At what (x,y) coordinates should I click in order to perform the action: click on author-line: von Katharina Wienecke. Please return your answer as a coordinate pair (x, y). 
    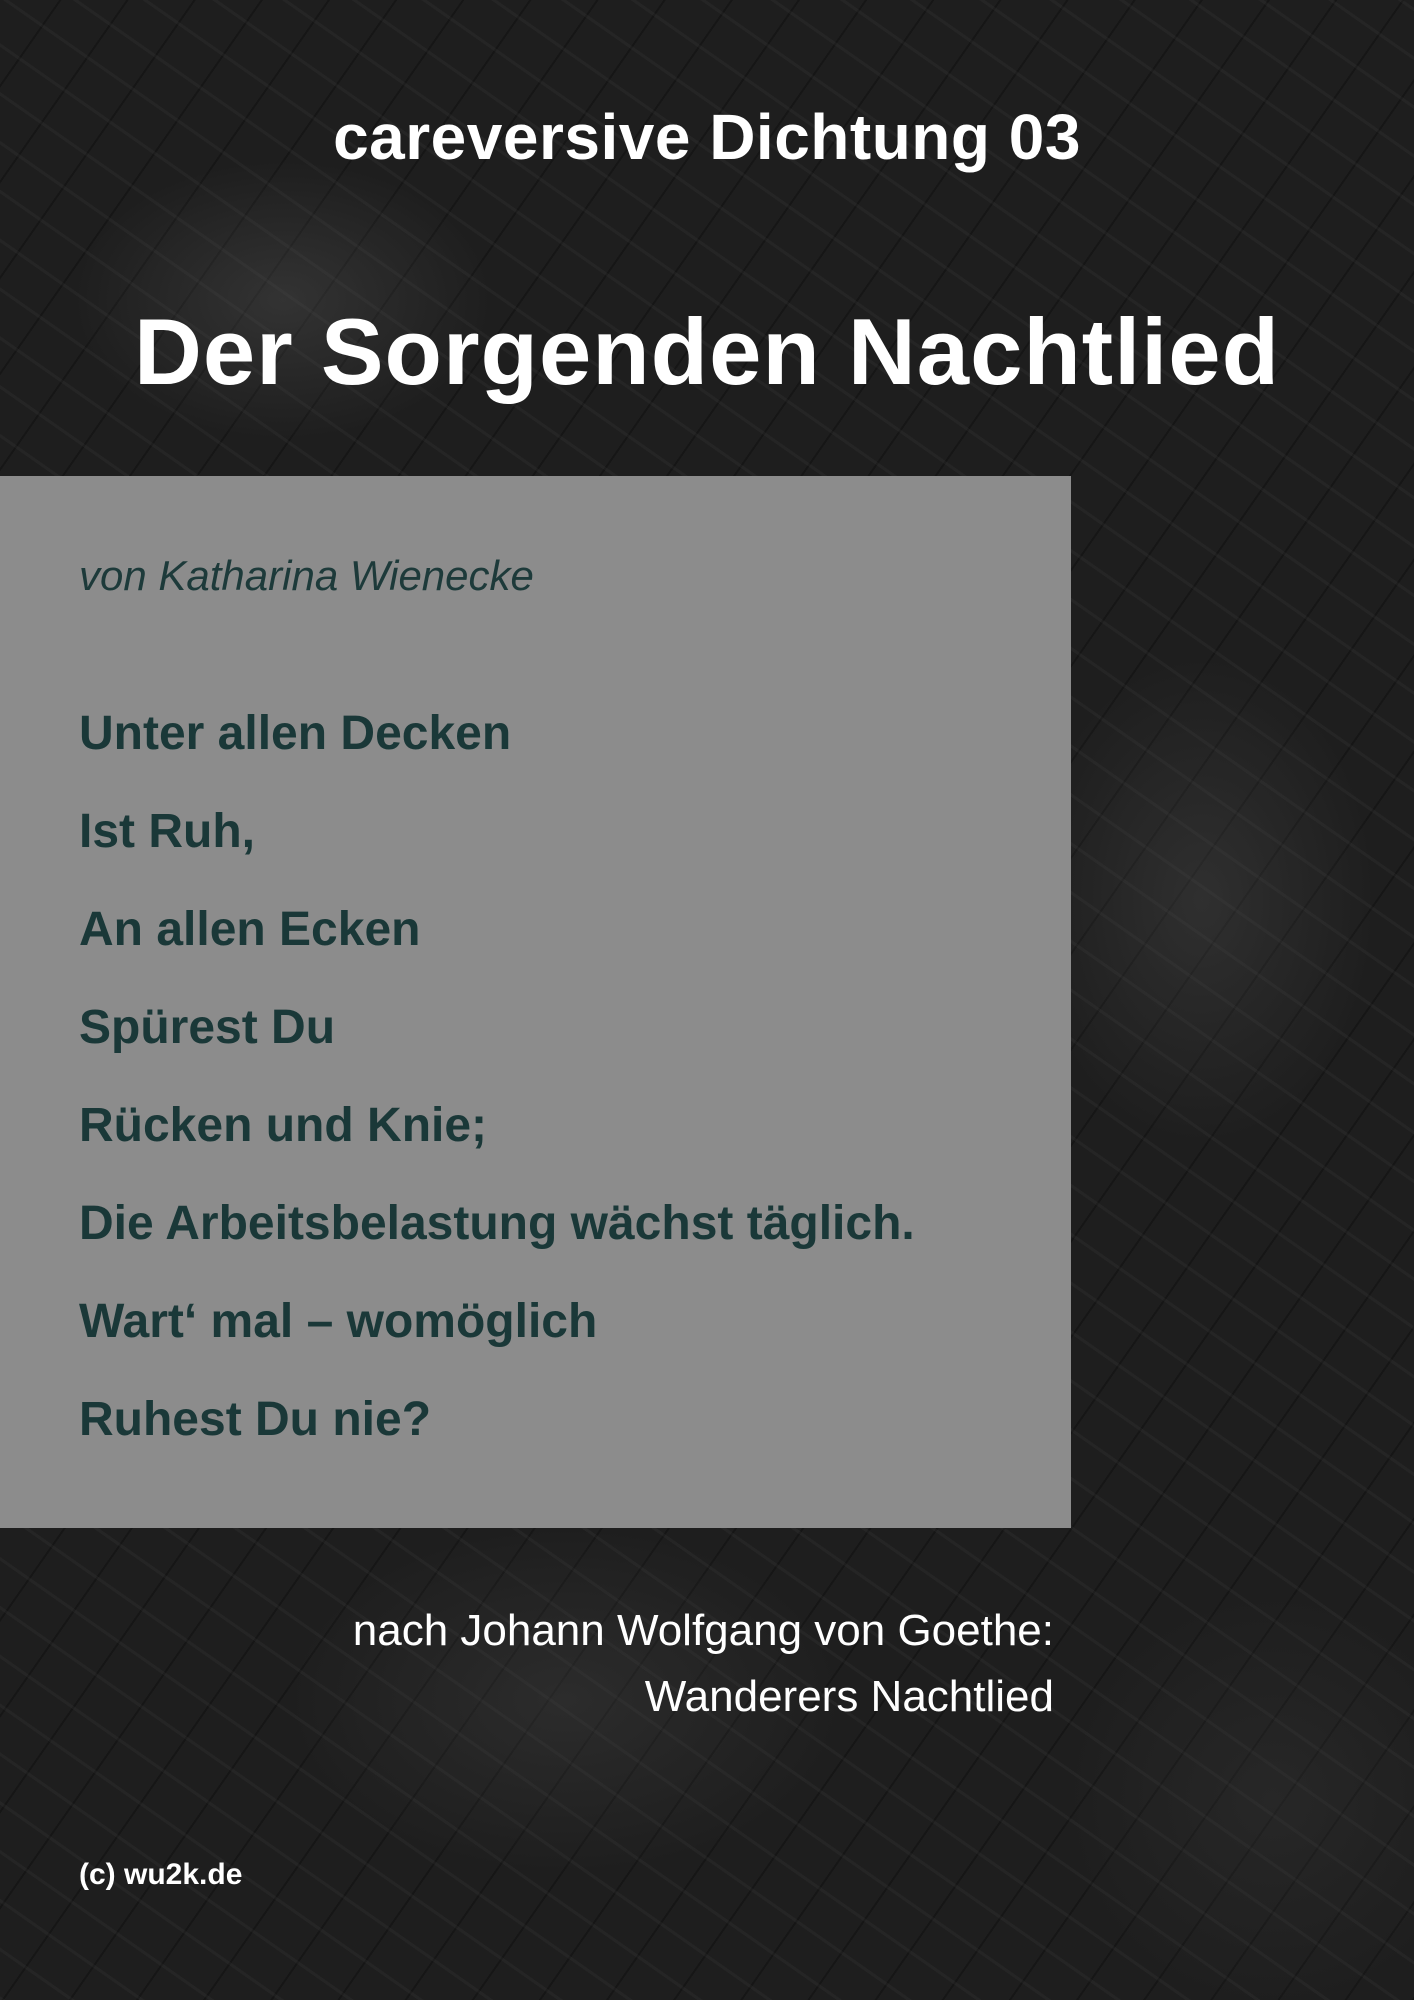
    Looking at the image, I should click on (306, 575).